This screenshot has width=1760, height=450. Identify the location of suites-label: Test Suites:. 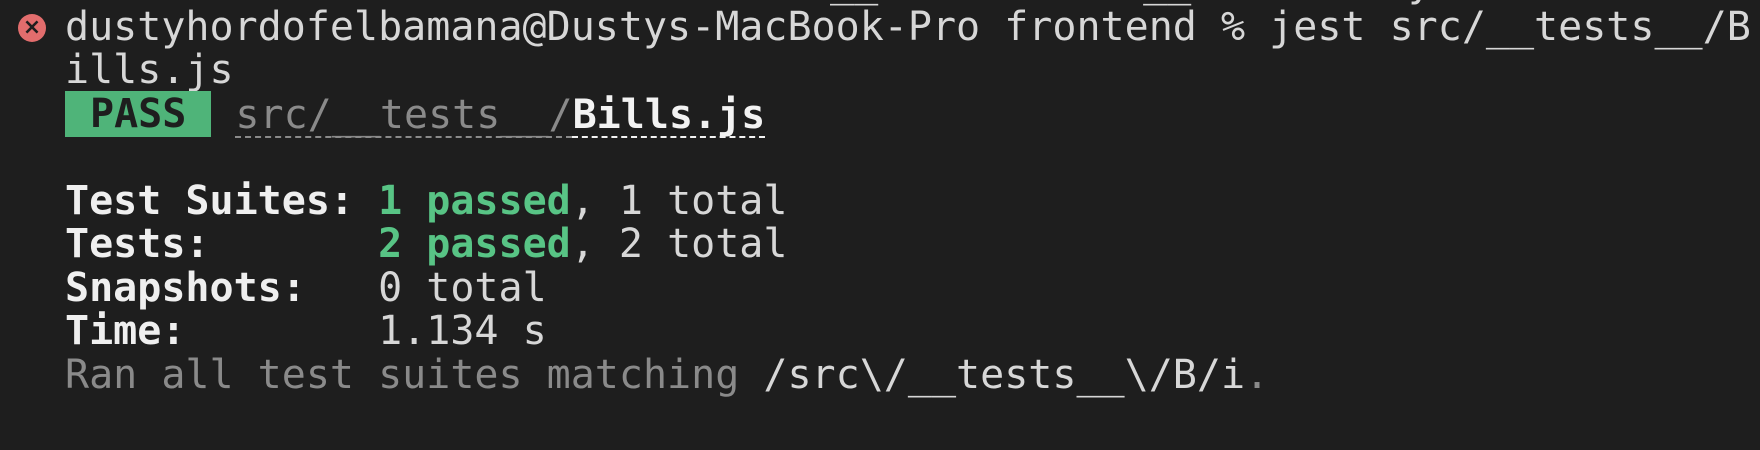
(209, 201).